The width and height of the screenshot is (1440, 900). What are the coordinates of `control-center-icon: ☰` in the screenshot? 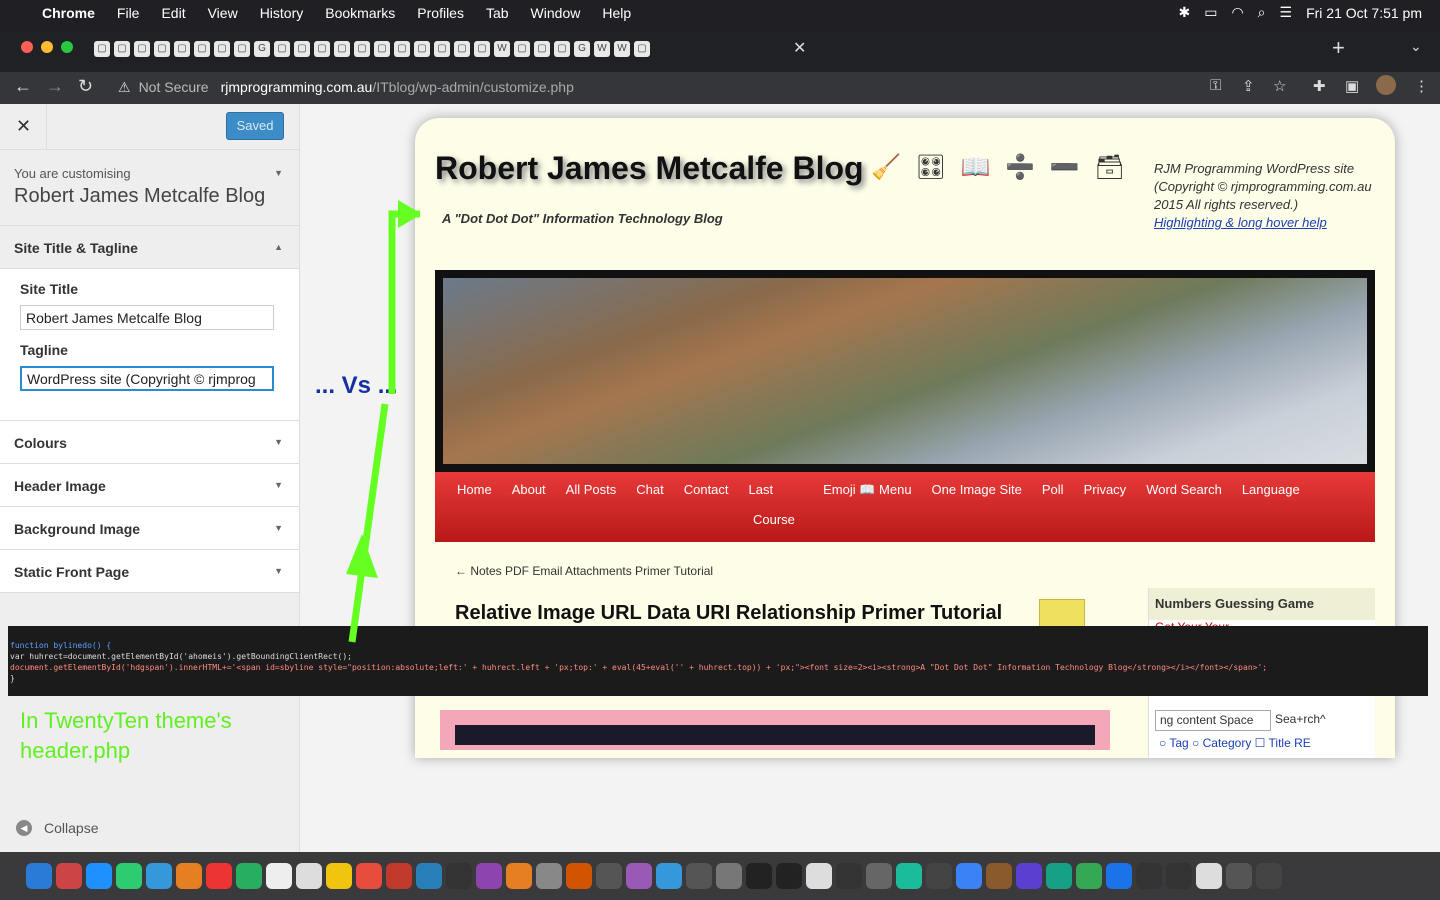 It's located at (1286, 12).